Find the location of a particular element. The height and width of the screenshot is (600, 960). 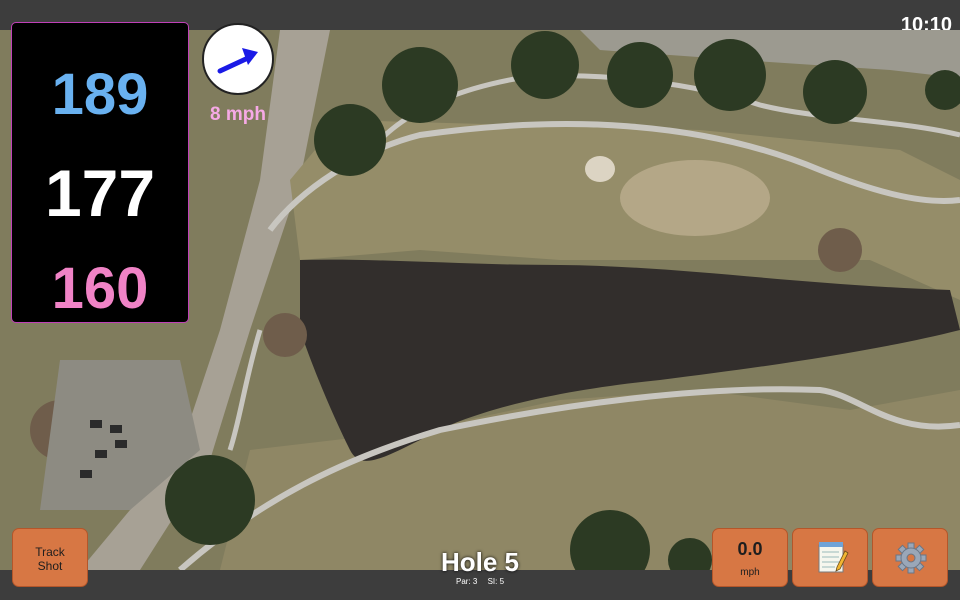

putting-green is located at coordinates (695, 198).